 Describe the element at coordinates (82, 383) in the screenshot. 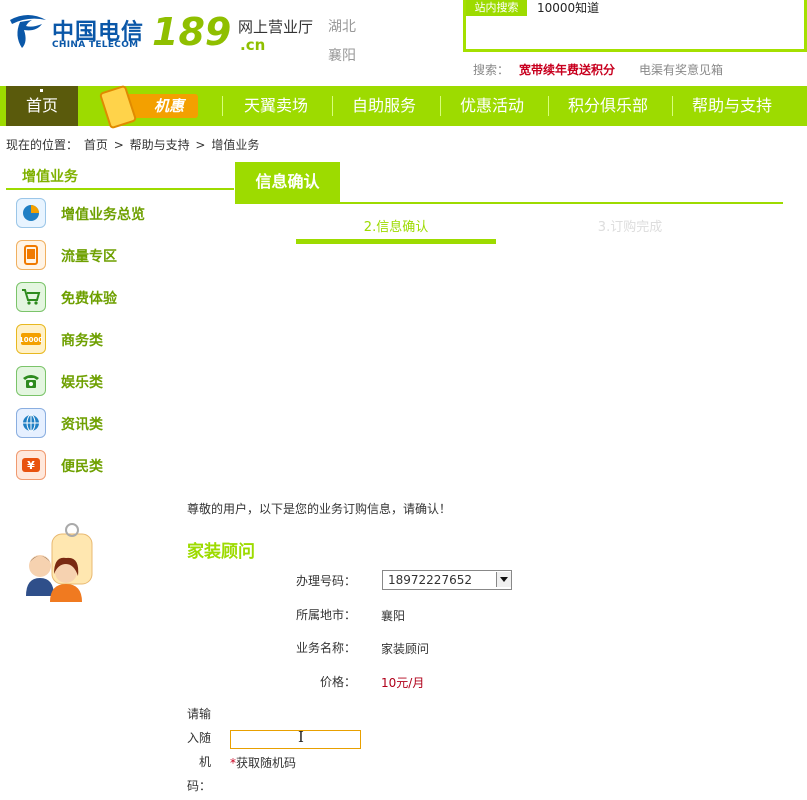

I see `sidebar-item-label: 娱乐类` at that location.